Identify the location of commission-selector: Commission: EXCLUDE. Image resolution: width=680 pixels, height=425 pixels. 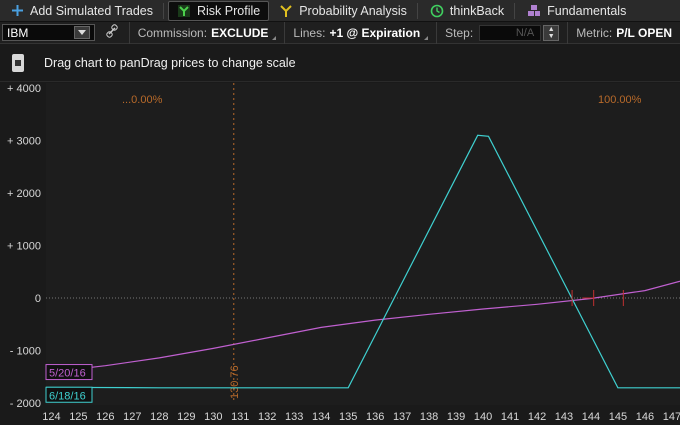
(206, 32).